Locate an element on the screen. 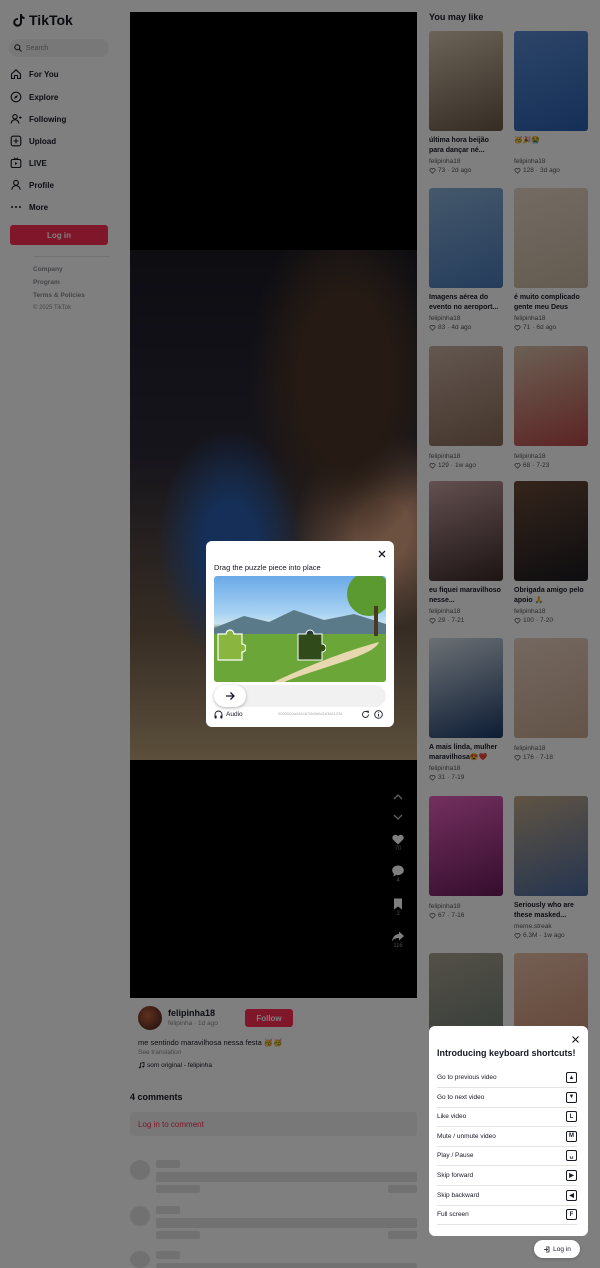 The width and height of the screenshot is (600, 1268). audio-captcha-button: Audio is located at coordinates (228, 714).